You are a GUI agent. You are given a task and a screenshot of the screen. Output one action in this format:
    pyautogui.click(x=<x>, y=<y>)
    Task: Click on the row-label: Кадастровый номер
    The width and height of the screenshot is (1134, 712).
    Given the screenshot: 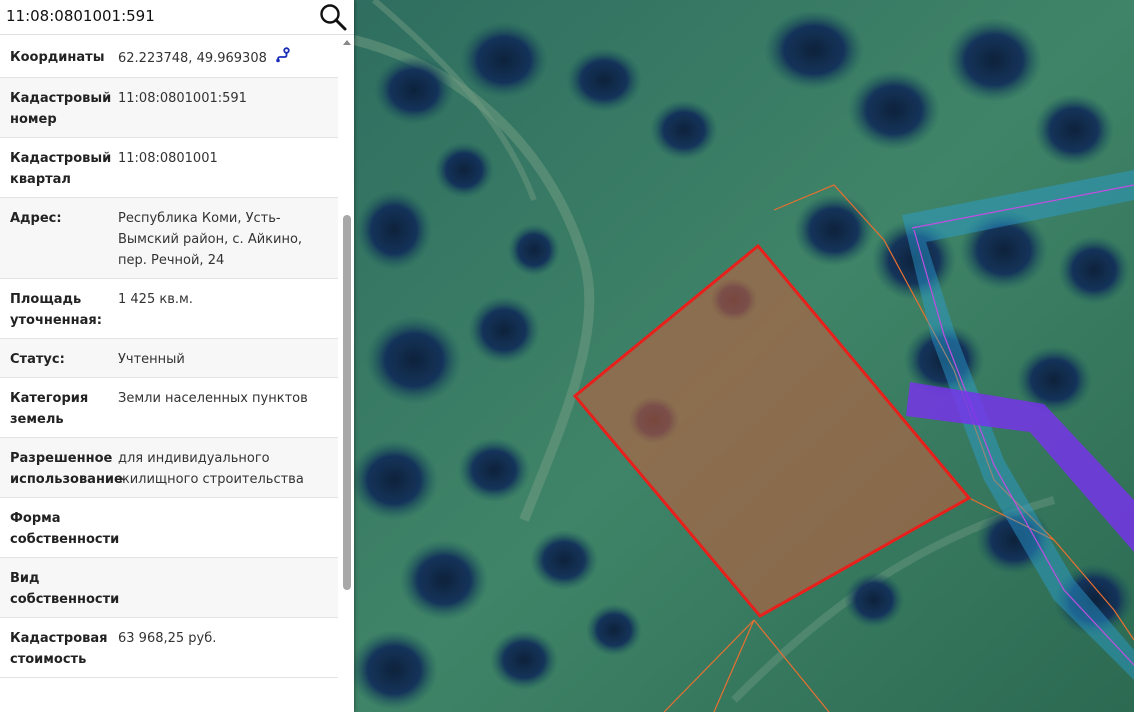 What is the action you would take?
    pyautogui.click(x=61, y=109)
    